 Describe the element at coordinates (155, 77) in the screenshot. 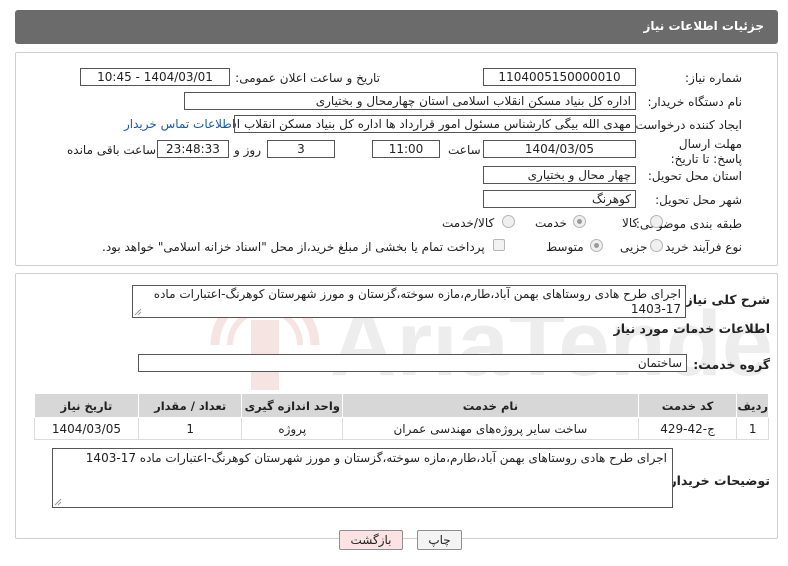

I see `announce-date-field: 1404/03/01 - 10:45` at that location.